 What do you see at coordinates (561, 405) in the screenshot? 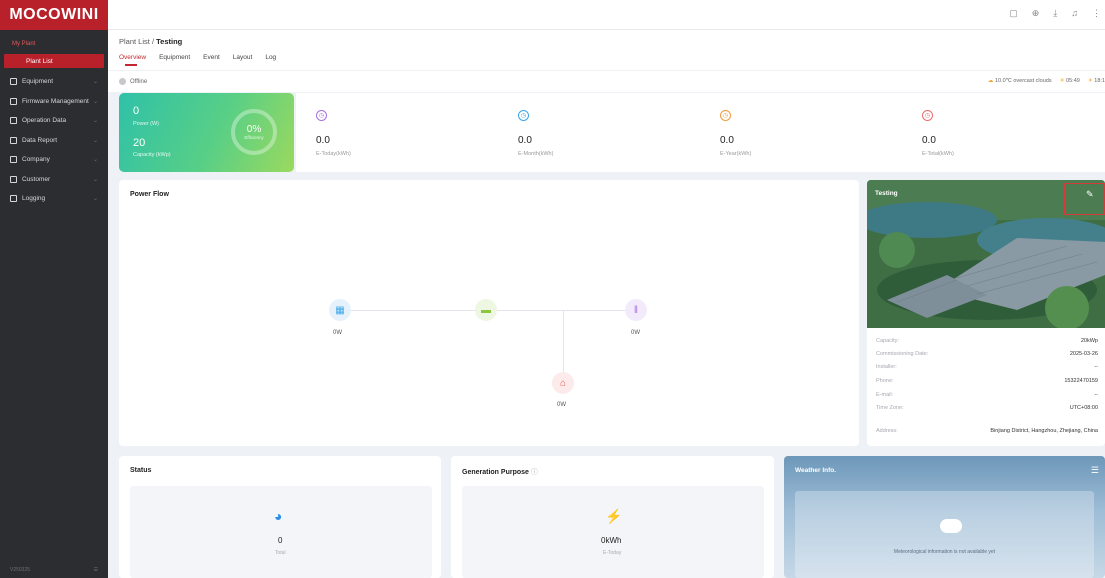
I see `load-power-value: 0W` at bounding box center [561, 405].